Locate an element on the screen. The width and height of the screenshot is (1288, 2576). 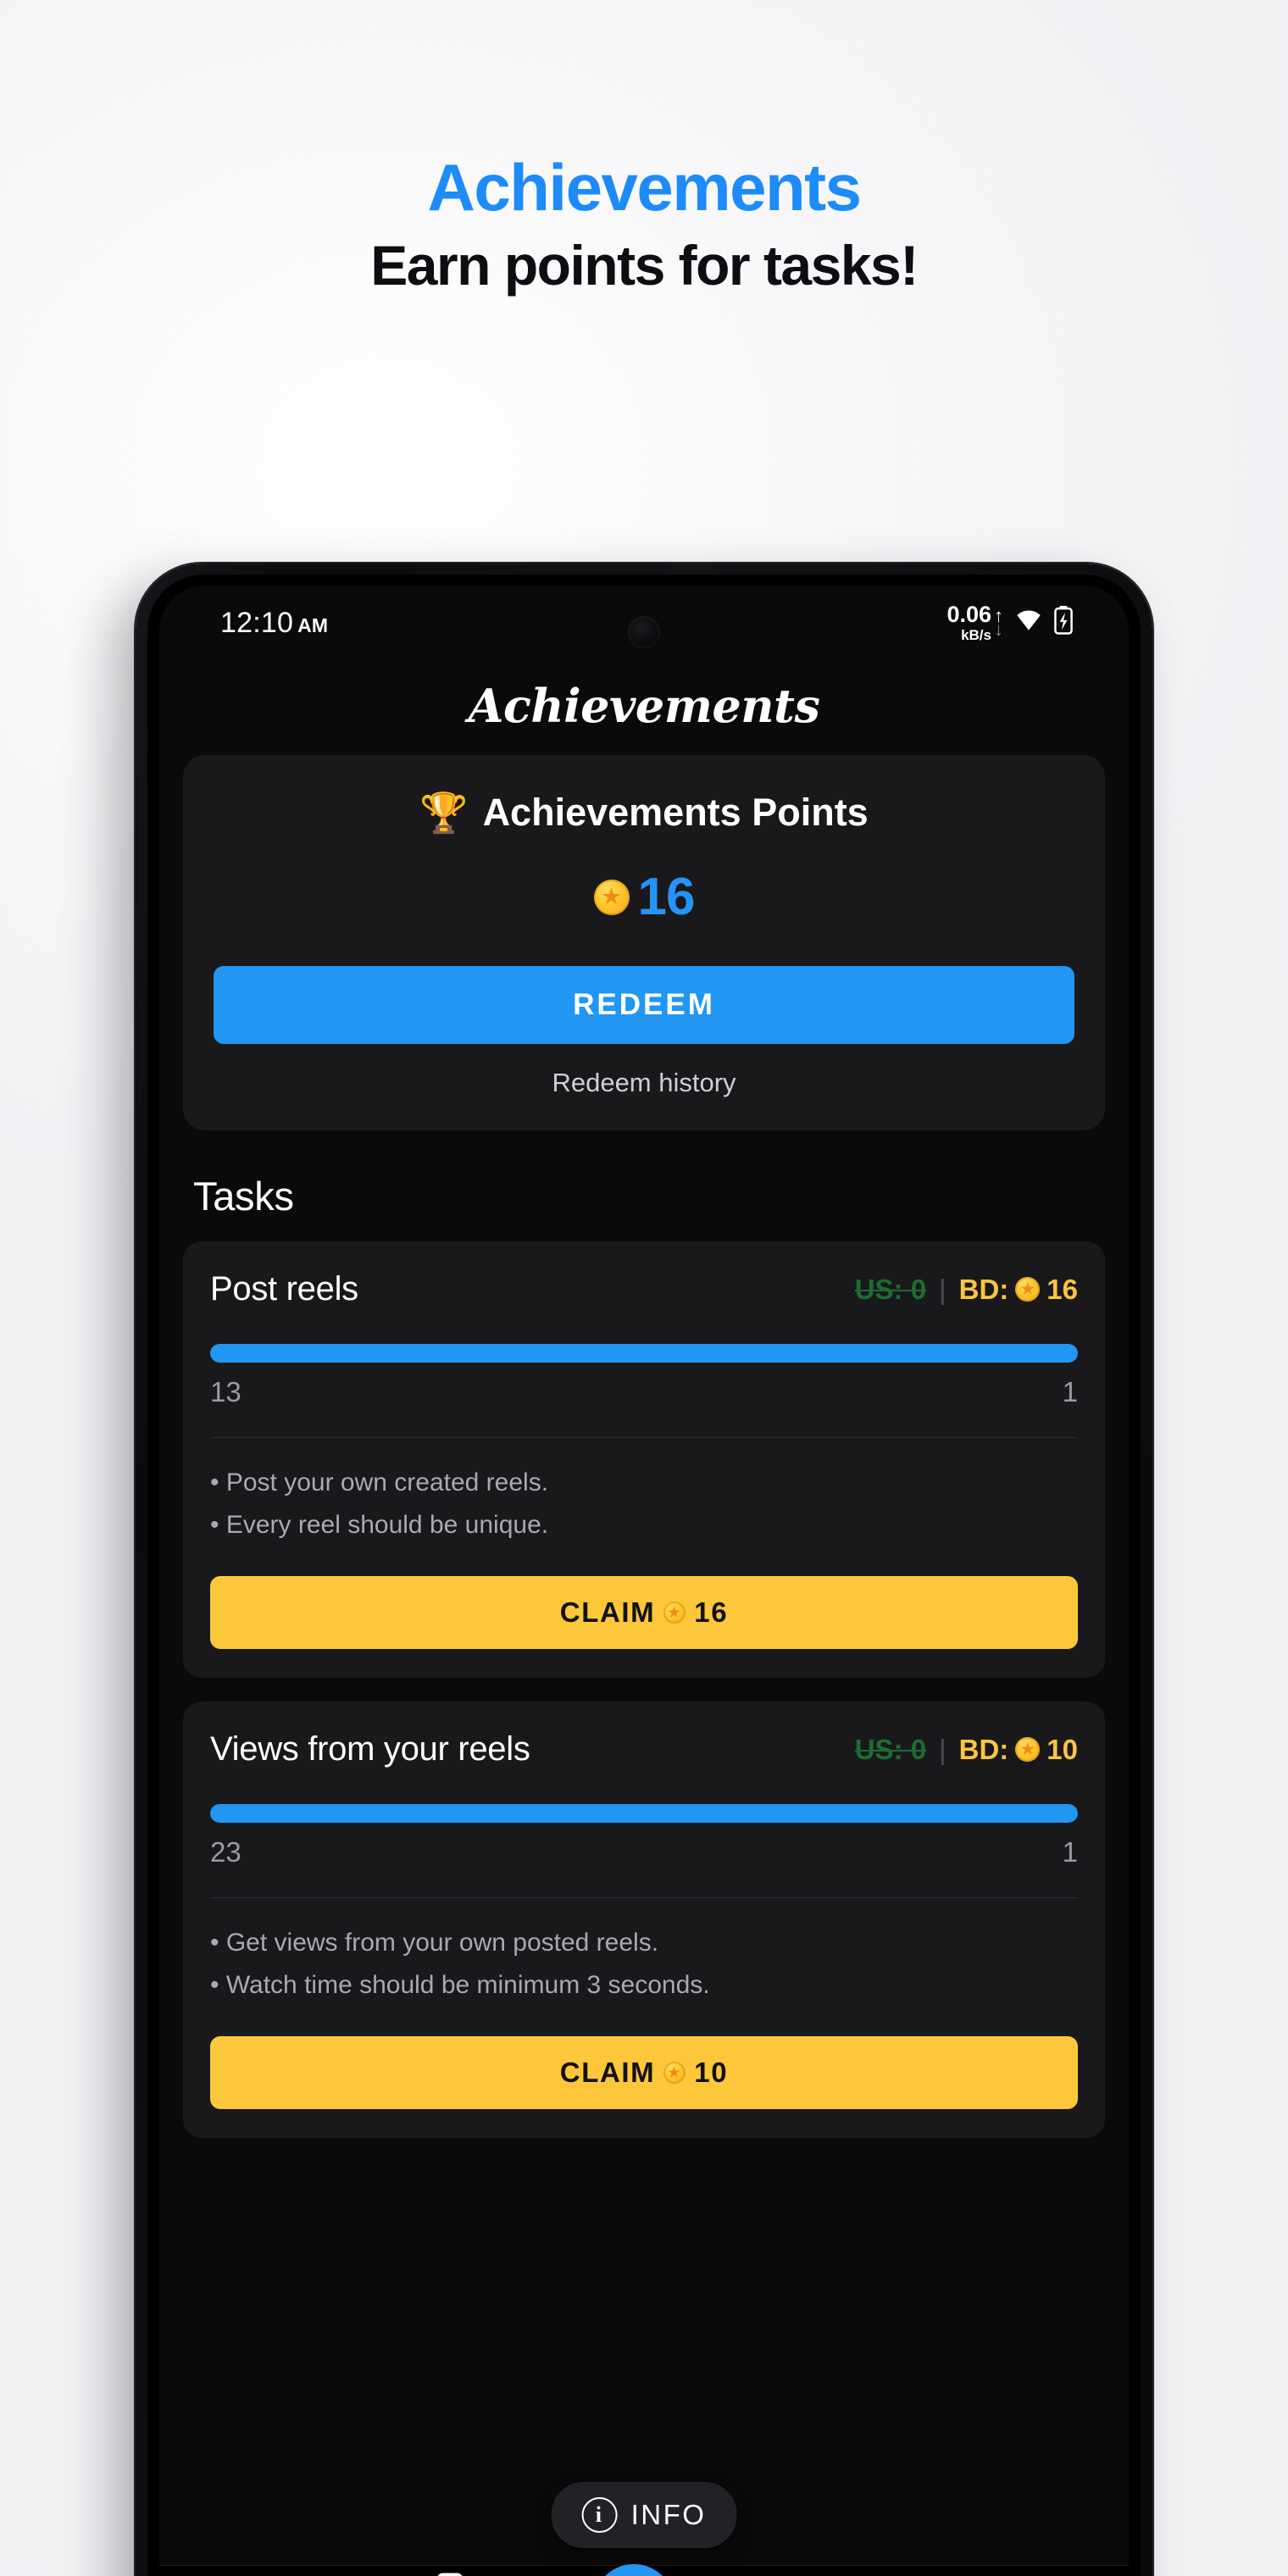
points-value: 16 is located at coordinates (666, 897).